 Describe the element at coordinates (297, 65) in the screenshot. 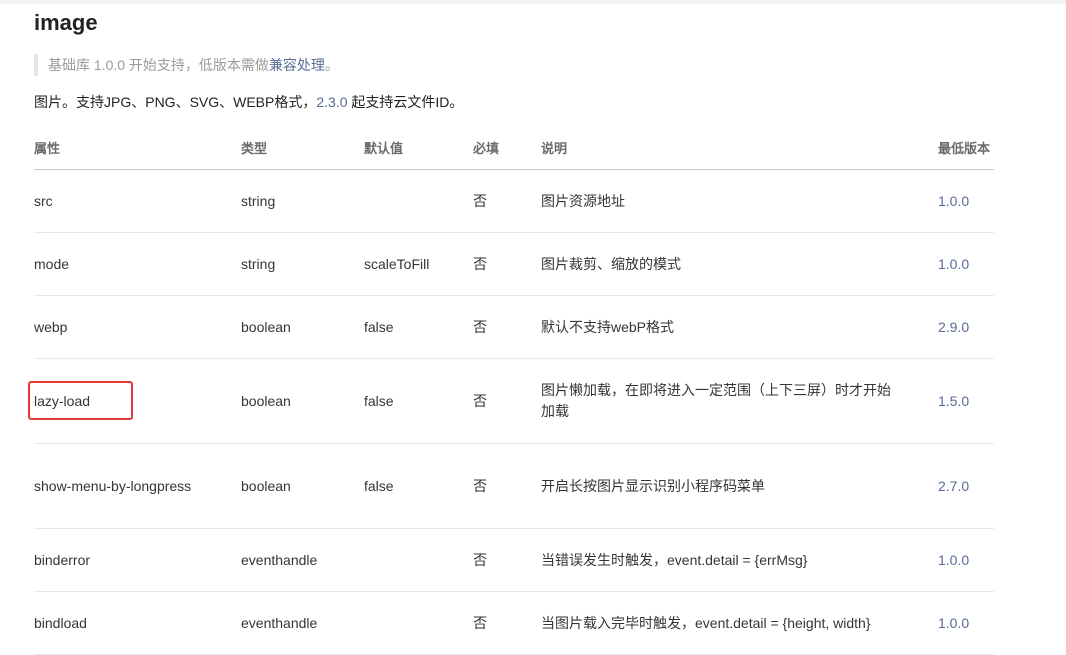

I see `compat-link: 兼容处理` at that location.